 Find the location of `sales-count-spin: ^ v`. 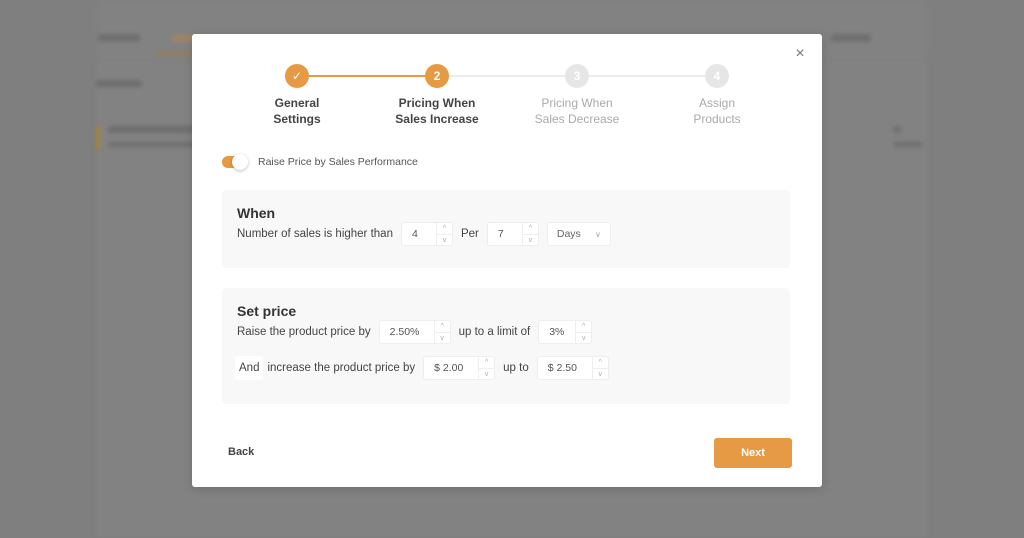

sales-count-spin: ^ v is located at coordinates (443, 234).